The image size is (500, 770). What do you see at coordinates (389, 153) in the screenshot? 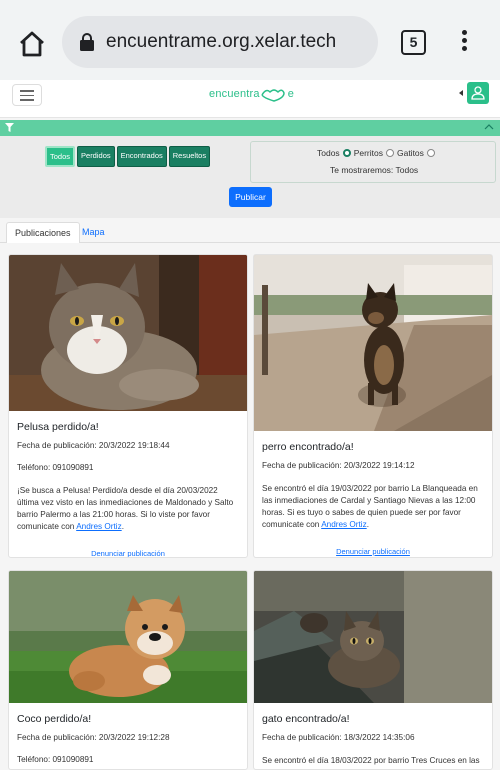
I see `radio-gatitos-left` at bounding box center [389, 153].